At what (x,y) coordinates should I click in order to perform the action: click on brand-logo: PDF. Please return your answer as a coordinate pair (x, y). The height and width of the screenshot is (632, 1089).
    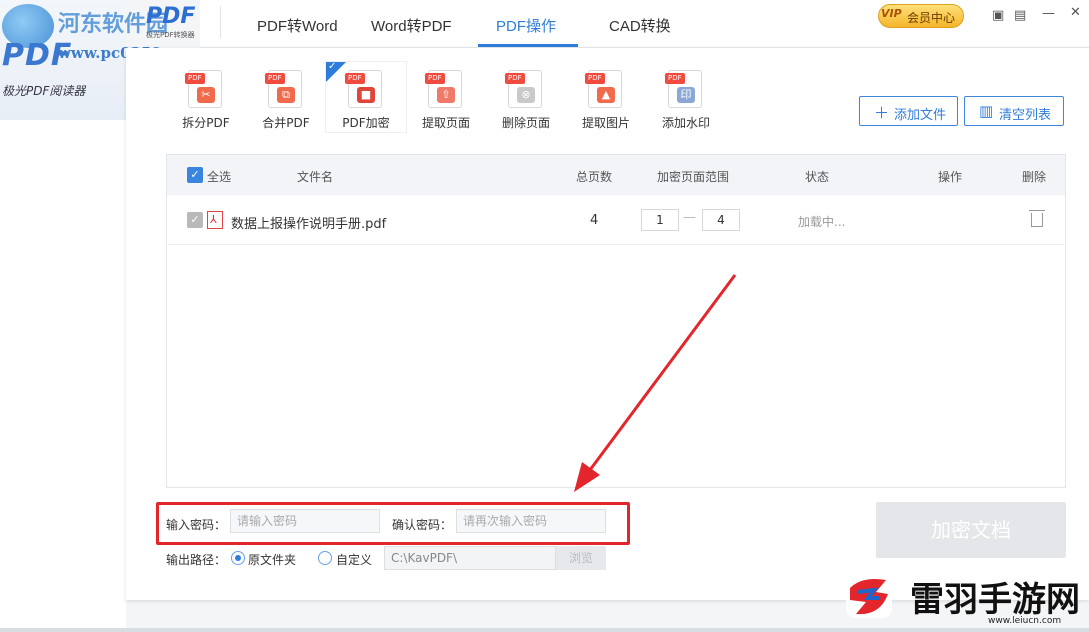
    Looking at the image, I should click on (171, 16).